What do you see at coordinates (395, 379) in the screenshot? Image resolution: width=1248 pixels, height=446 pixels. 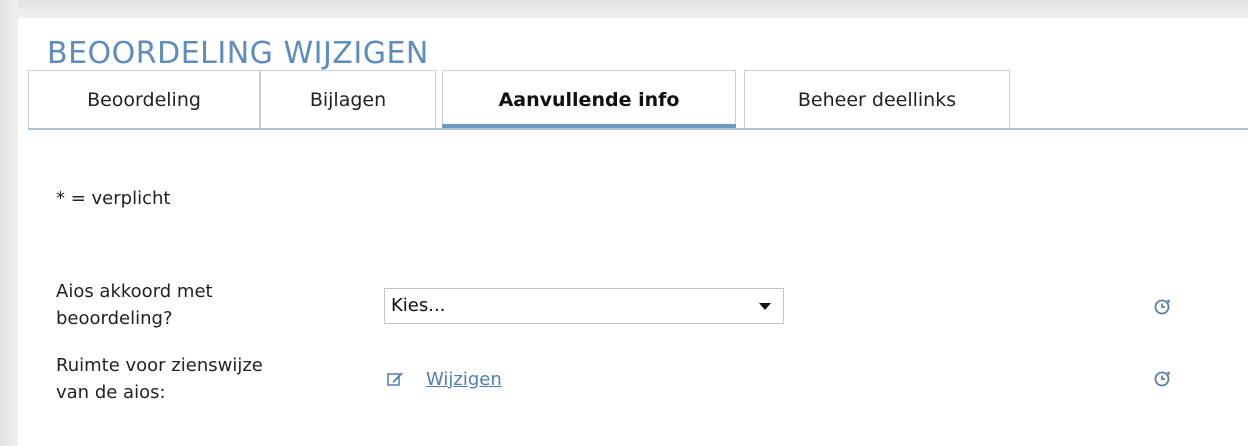 I see `edit-icon` at bounding box center [395, 379].